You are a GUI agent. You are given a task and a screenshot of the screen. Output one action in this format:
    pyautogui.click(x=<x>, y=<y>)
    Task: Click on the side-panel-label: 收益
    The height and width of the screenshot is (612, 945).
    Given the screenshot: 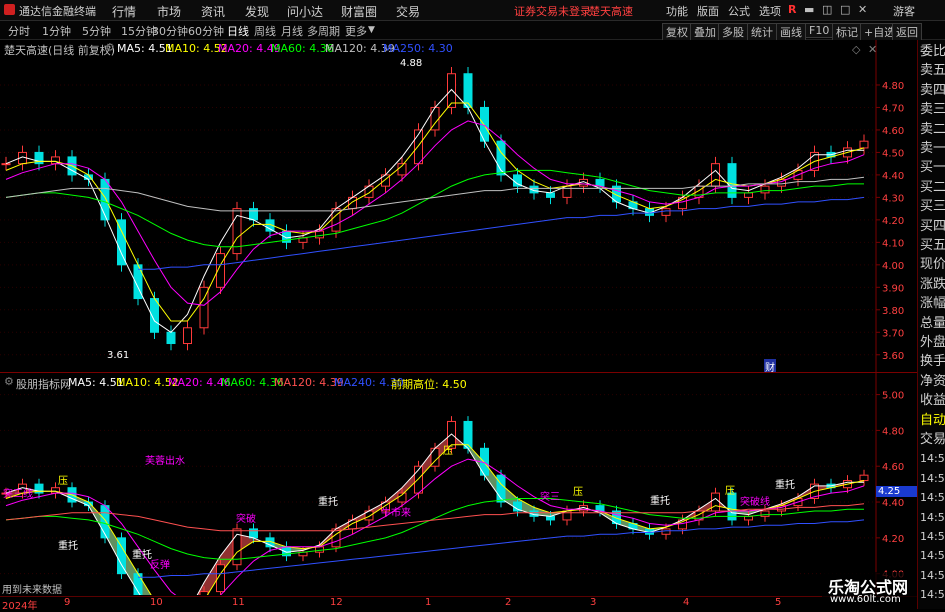 What is the action you would take?
    pyautogui.click(x=932, y=401)
    